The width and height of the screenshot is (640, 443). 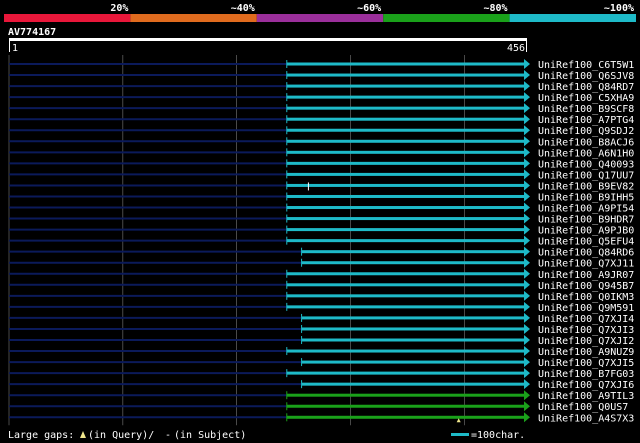 What do you see at coordinates (498, 435) in the screenshot?
I see `legend-scale-label: =100char.` at bounding box center [498, 435].